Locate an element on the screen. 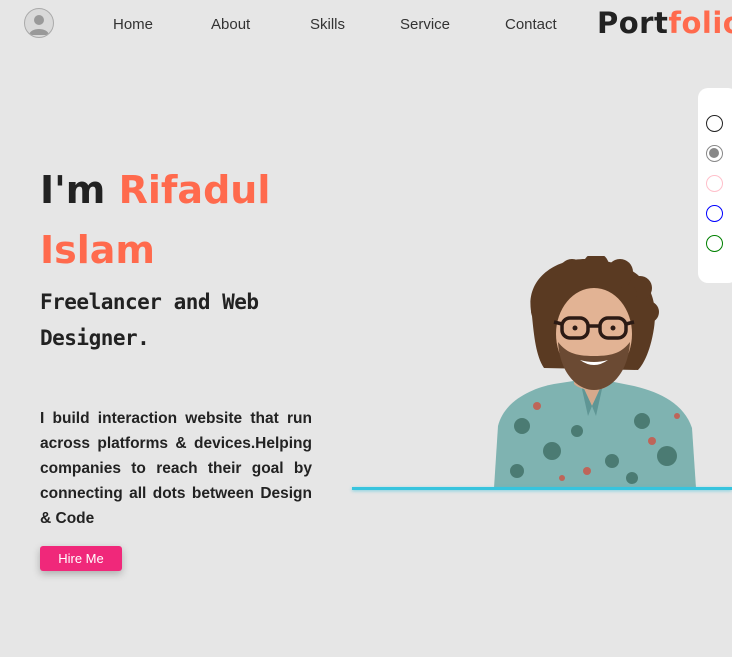  nav-link-contact: Contact is located at coordinates (531, 24).